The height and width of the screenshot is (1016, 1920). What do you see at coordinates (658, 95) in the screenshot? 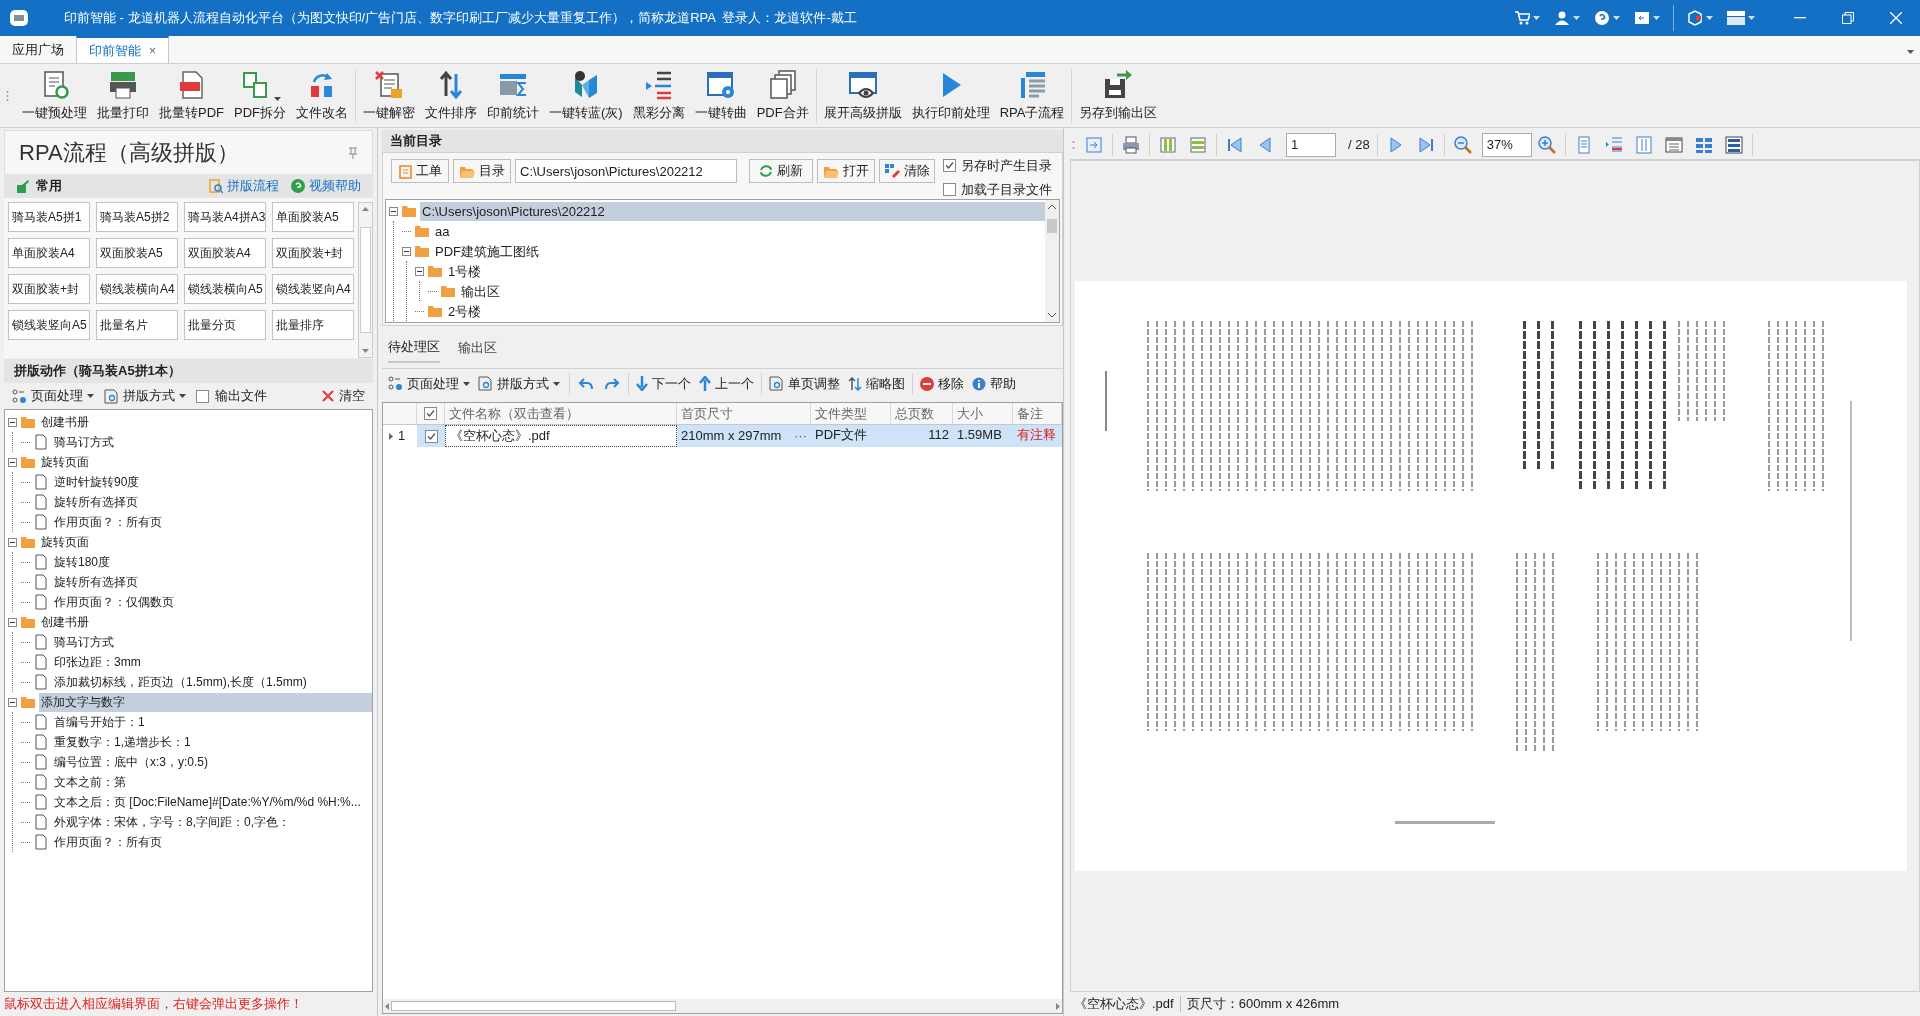
I see `ribbon-button: 黑彩分离` at bounding box center [658, 95].